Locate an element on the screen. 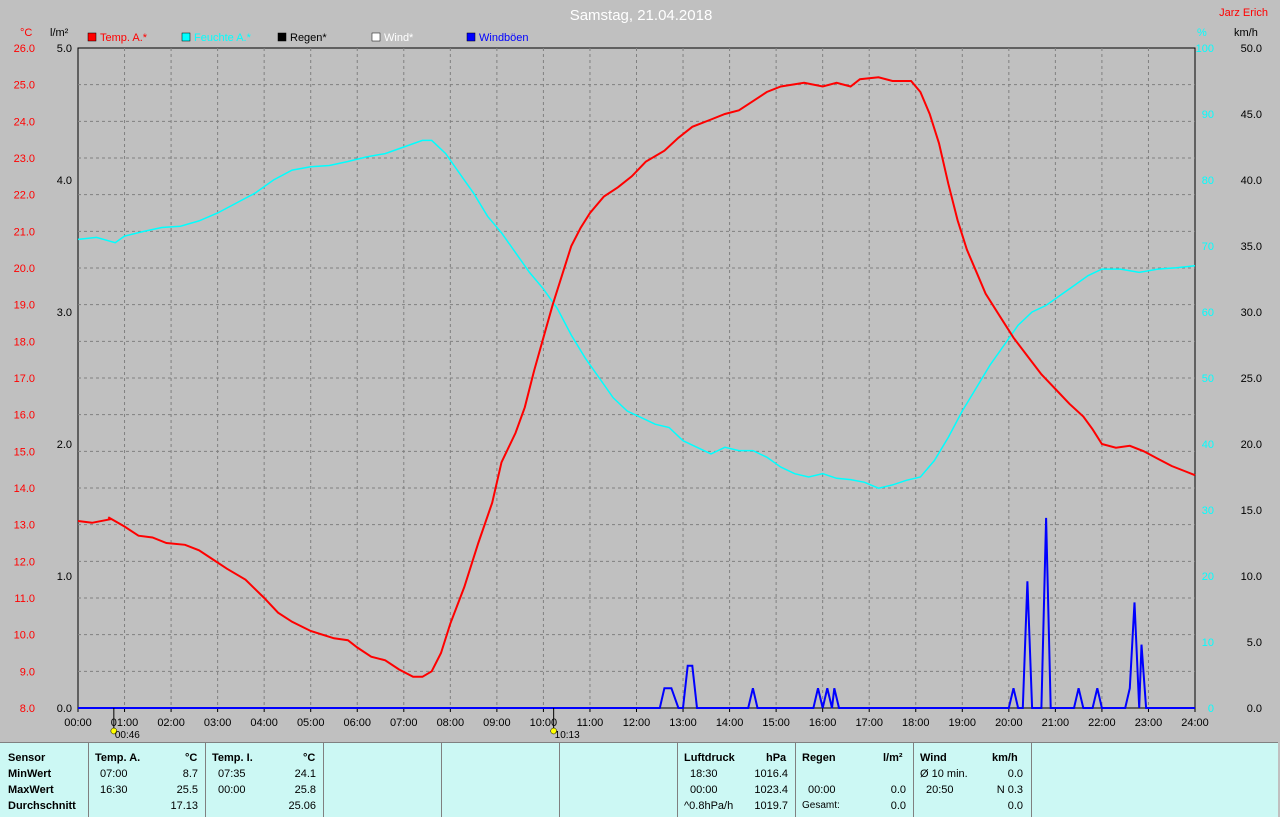 This screenshot has width=1280, height=817. rain-tick-label: 1.0 is located at coordinates (64, 577).